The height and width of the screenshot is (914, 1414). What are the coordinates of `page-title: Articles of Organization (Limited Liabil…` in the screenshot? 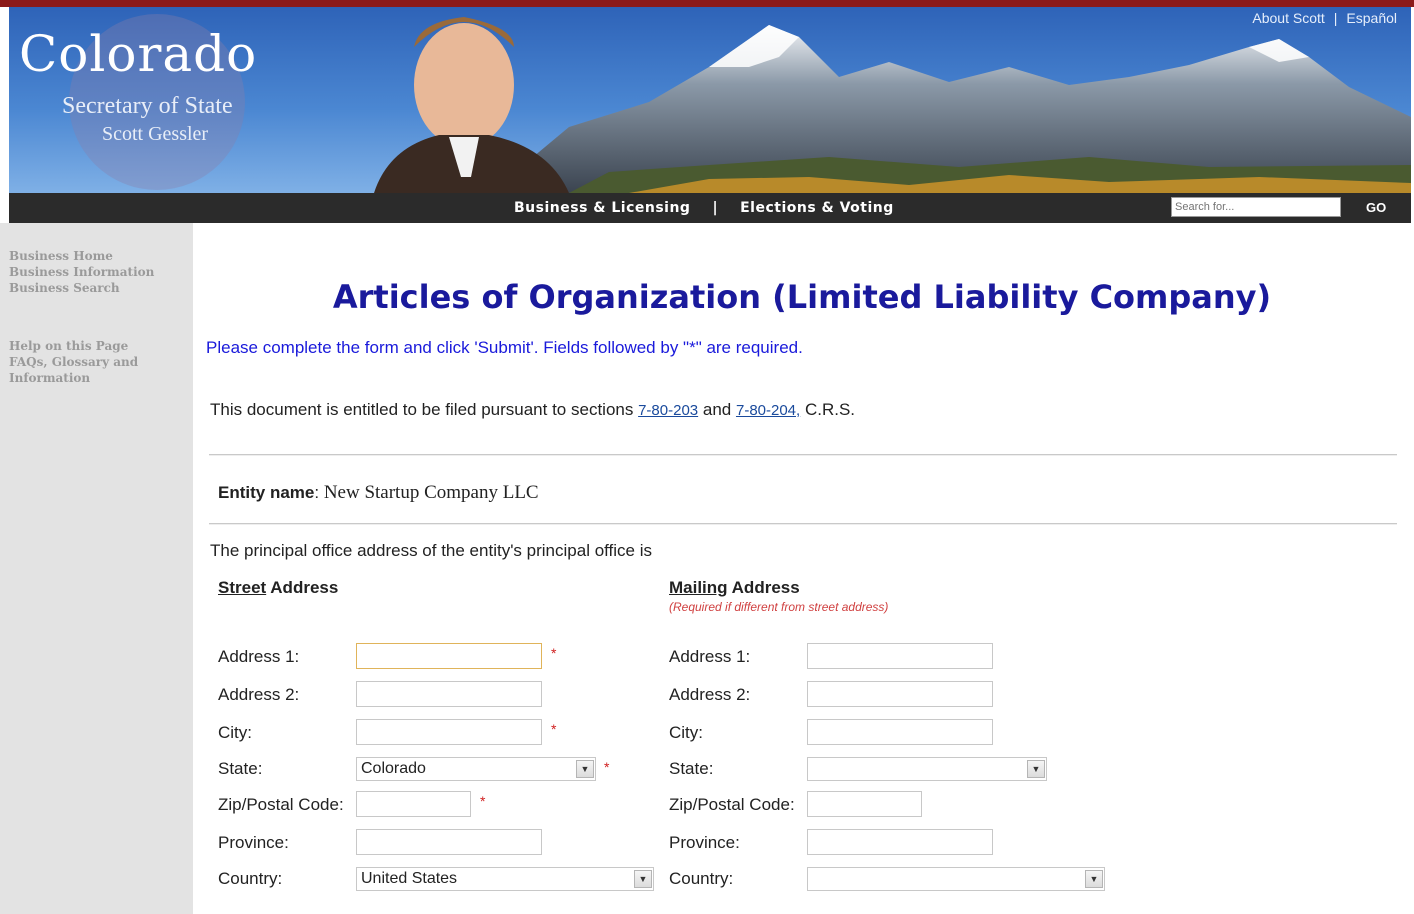 It's located at (802, 297).